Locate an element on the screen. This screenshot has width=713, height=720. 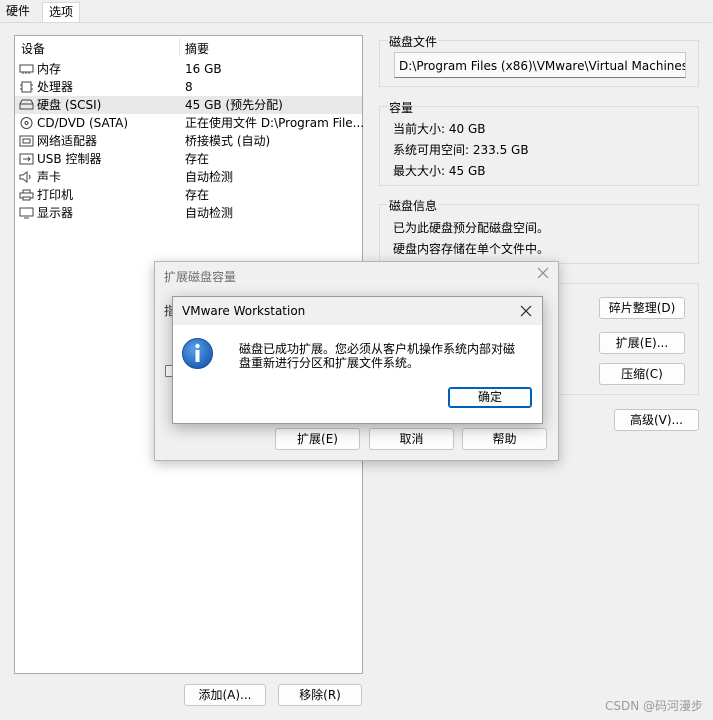
device-summary: 45 GB (预先分配) is located at coordinates (234, 105).